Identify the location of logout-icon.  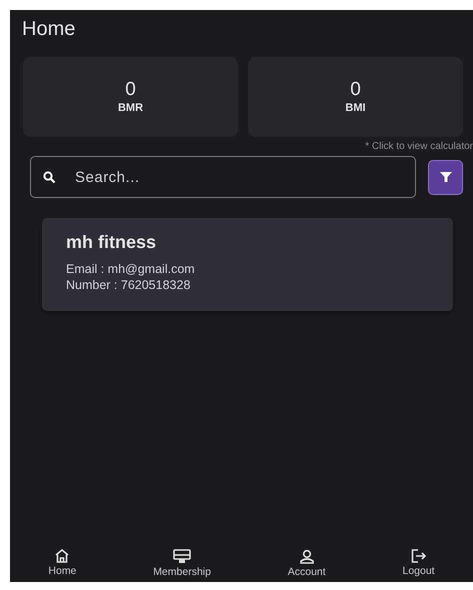
(418, 556).